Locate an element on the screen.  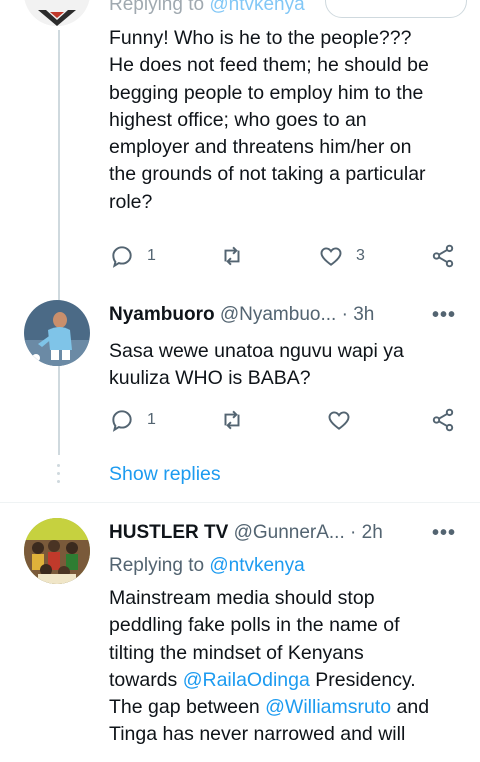
display-name: HUSTLER TV is located at coordinates (168, 532).